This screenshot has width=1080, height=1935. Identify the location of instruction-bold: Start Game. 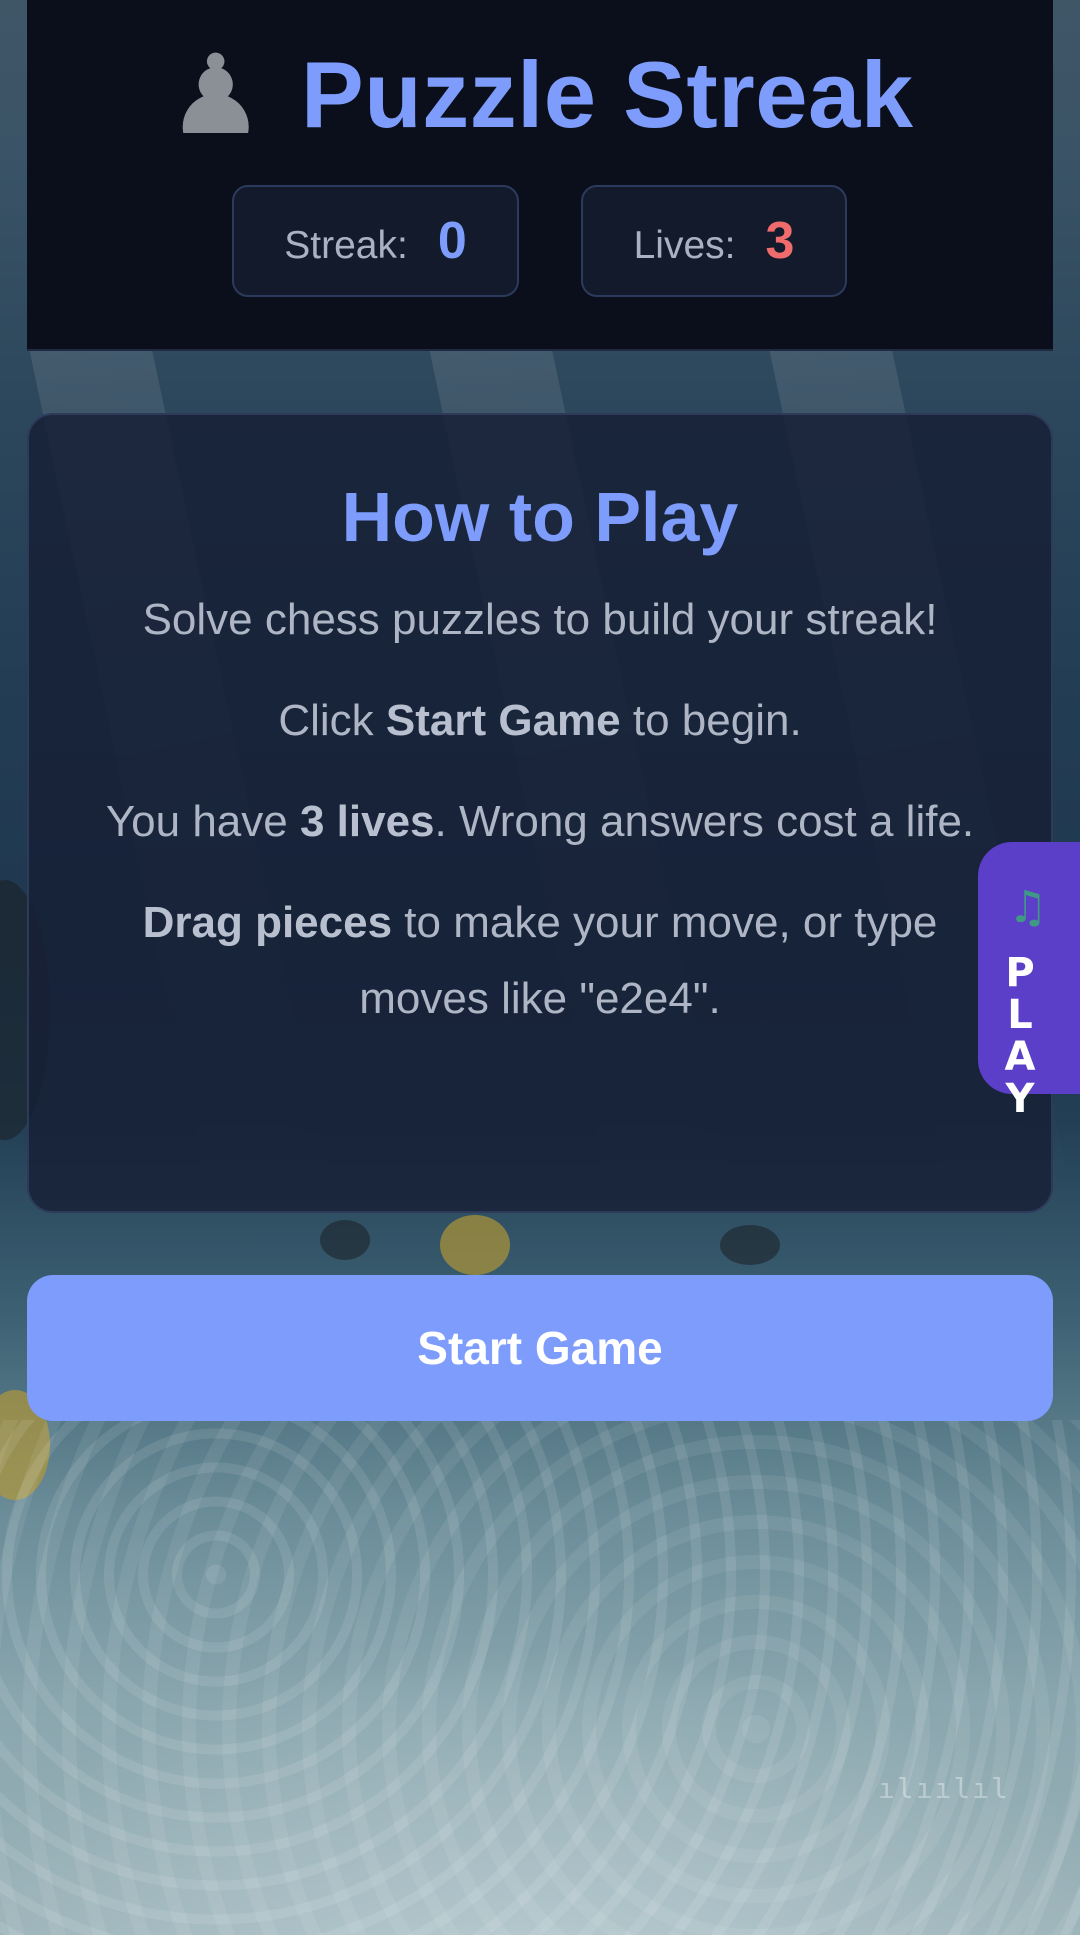
(503, 720).